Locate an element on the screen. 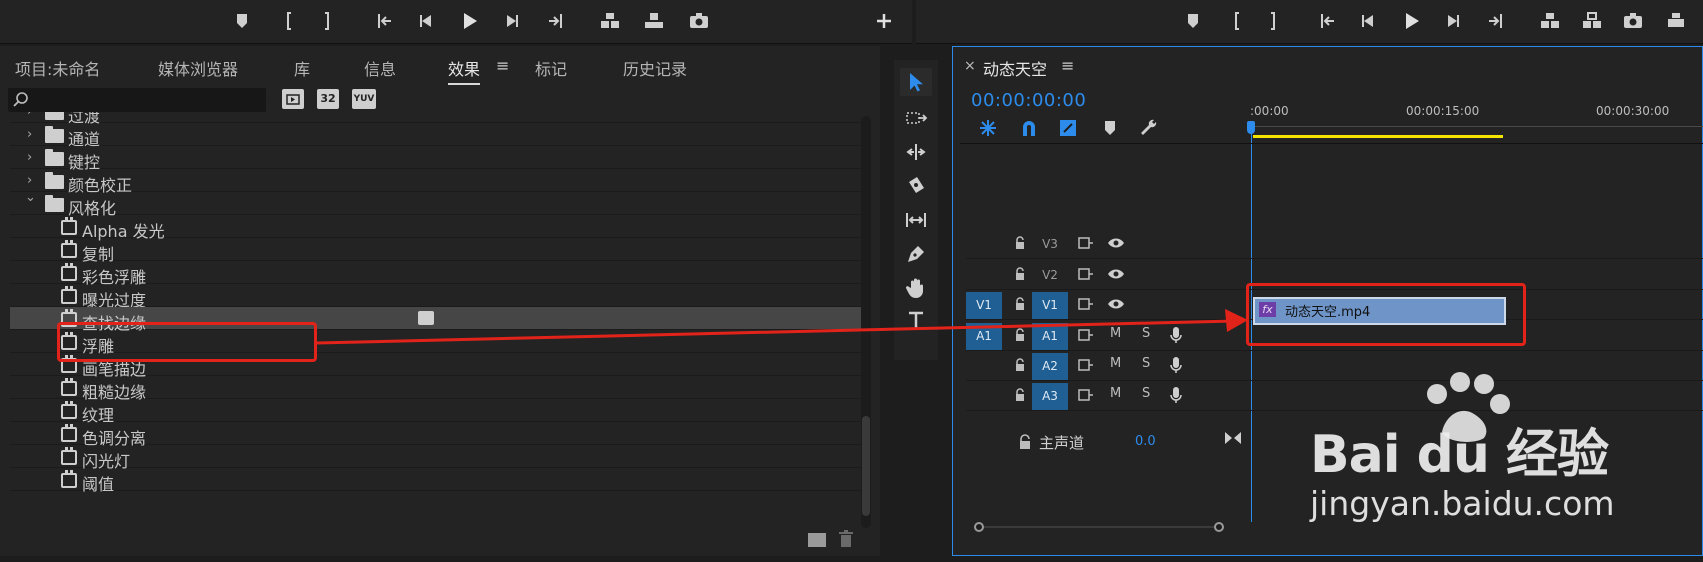 This screenshot has width=1703, height=562. watermark-brand: Bai du 经验 is located at coordinates (1459, 455).